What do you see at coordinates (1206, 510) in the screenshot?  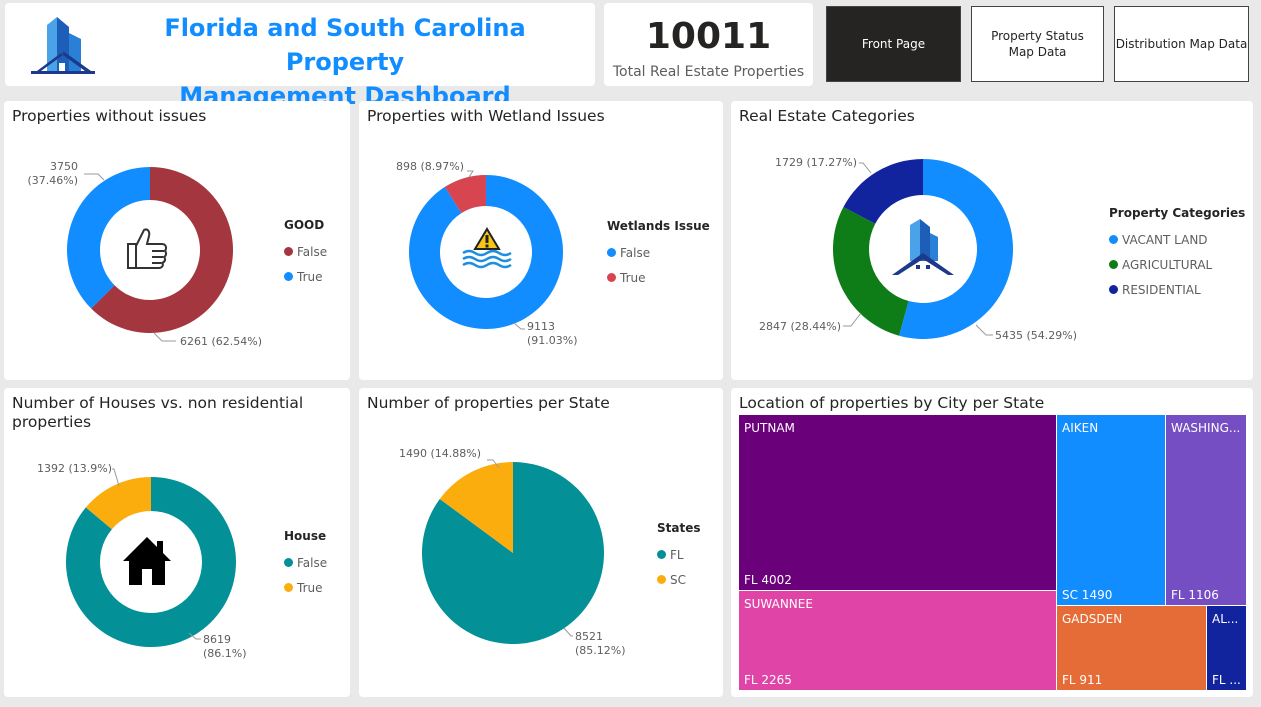 I see `treemap-cell-washington: WASHING... FL 1106` at bounding box center [1206, 510].